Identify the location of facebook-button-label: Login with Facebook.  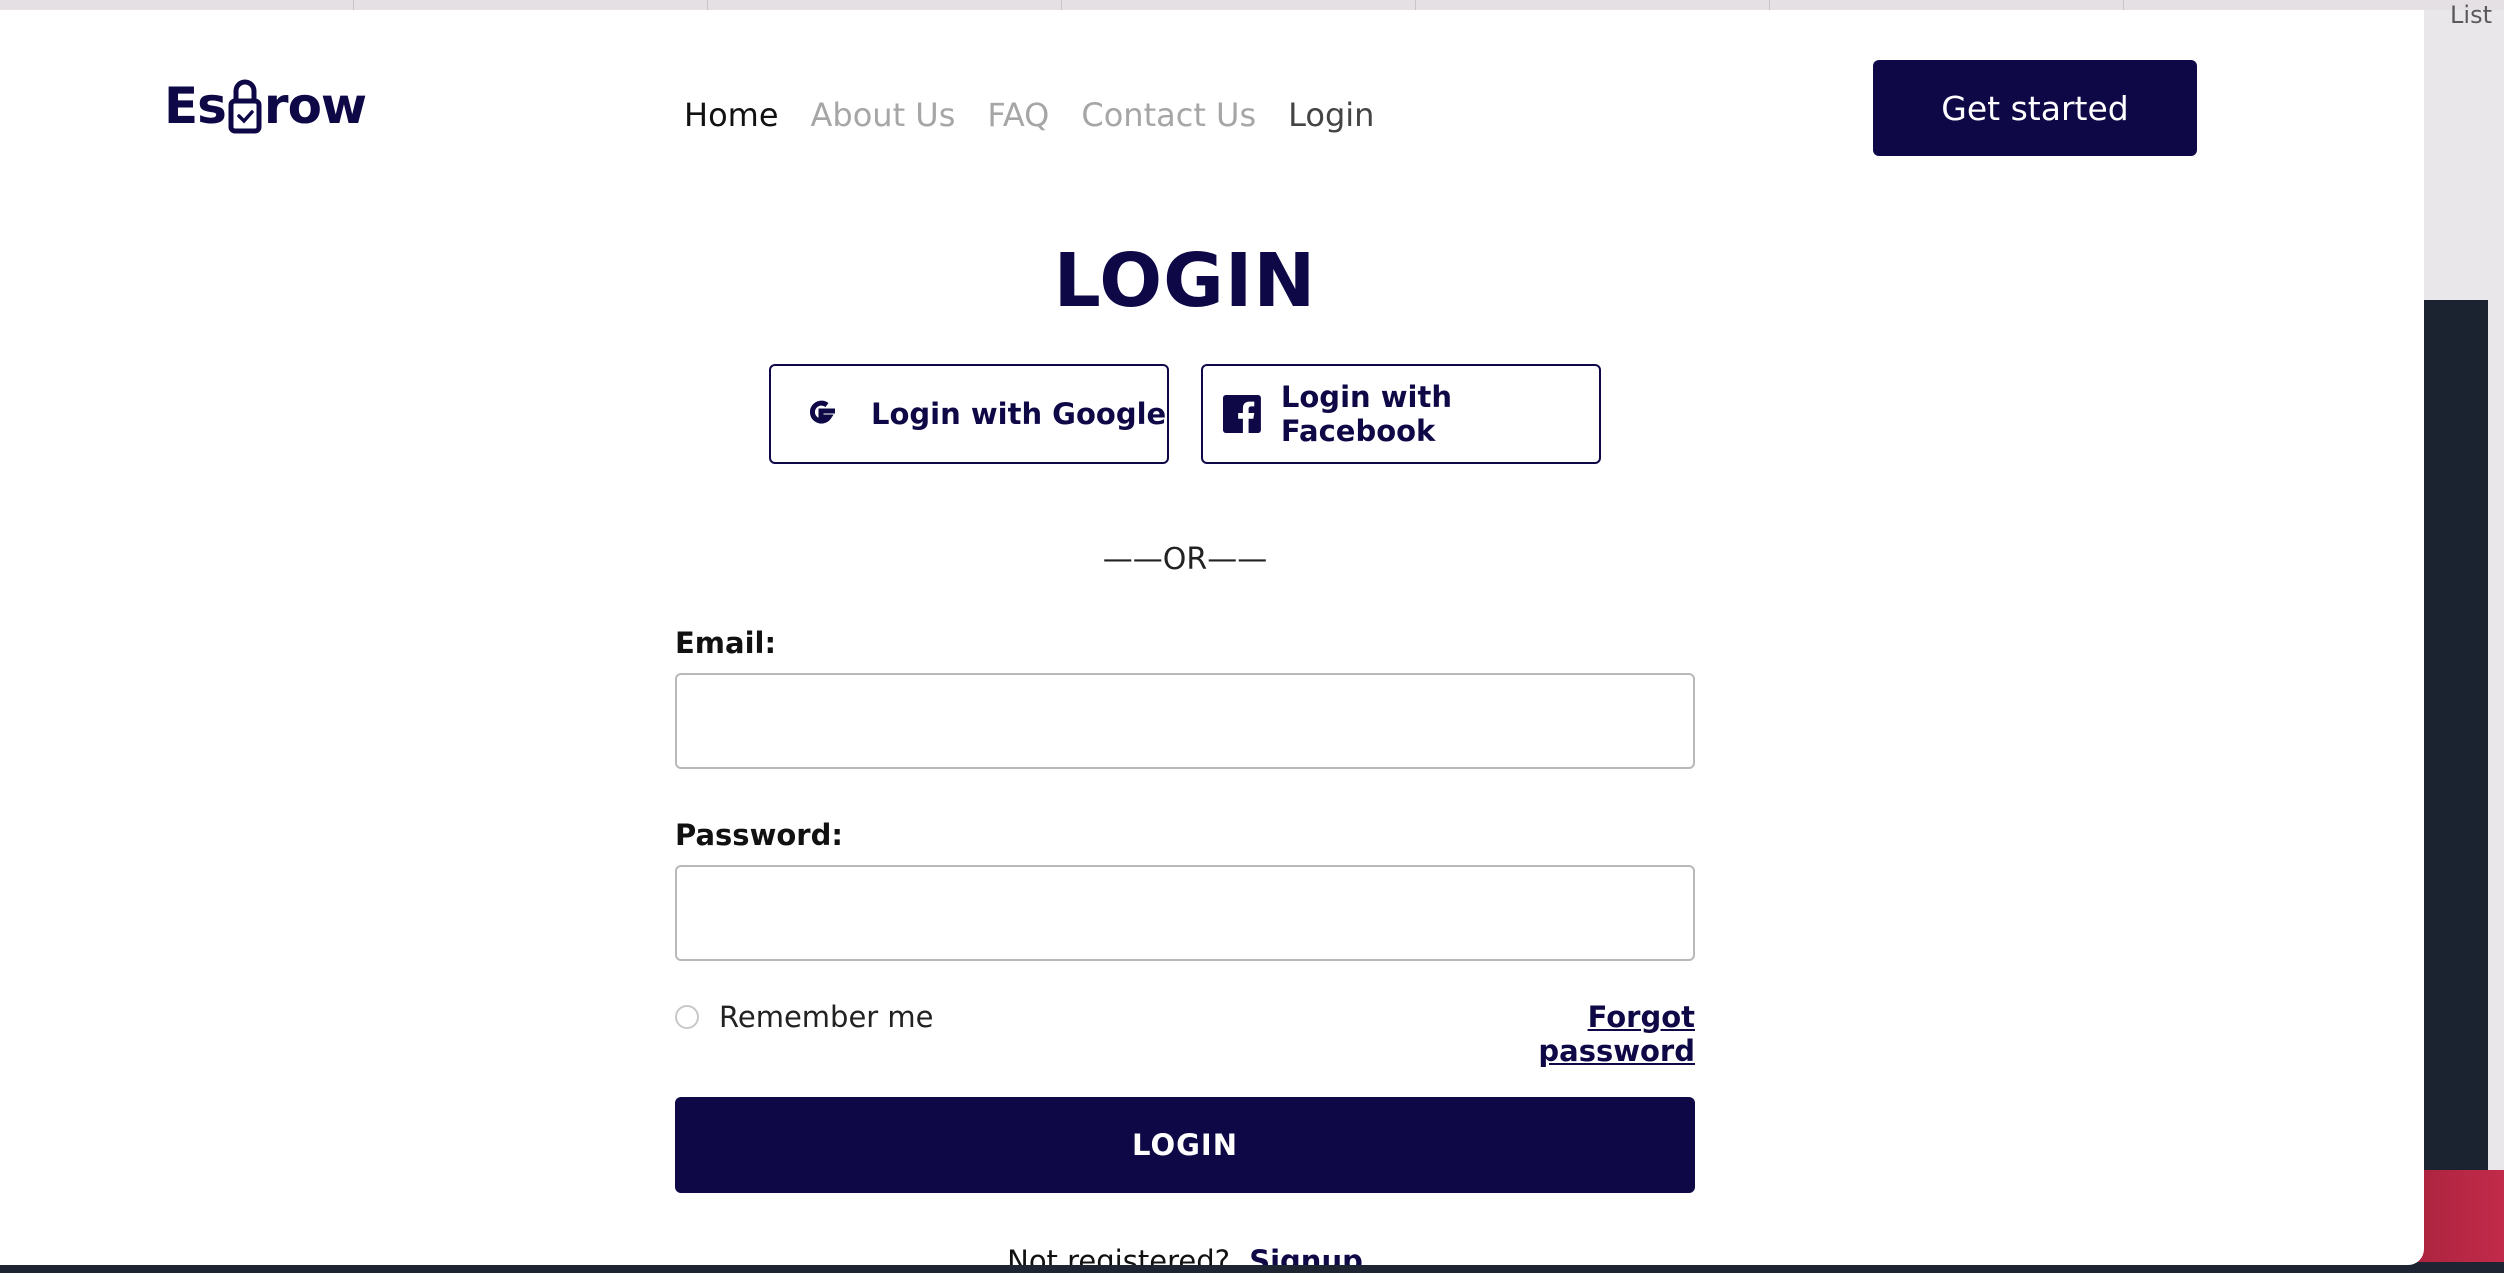
(1366, 414).